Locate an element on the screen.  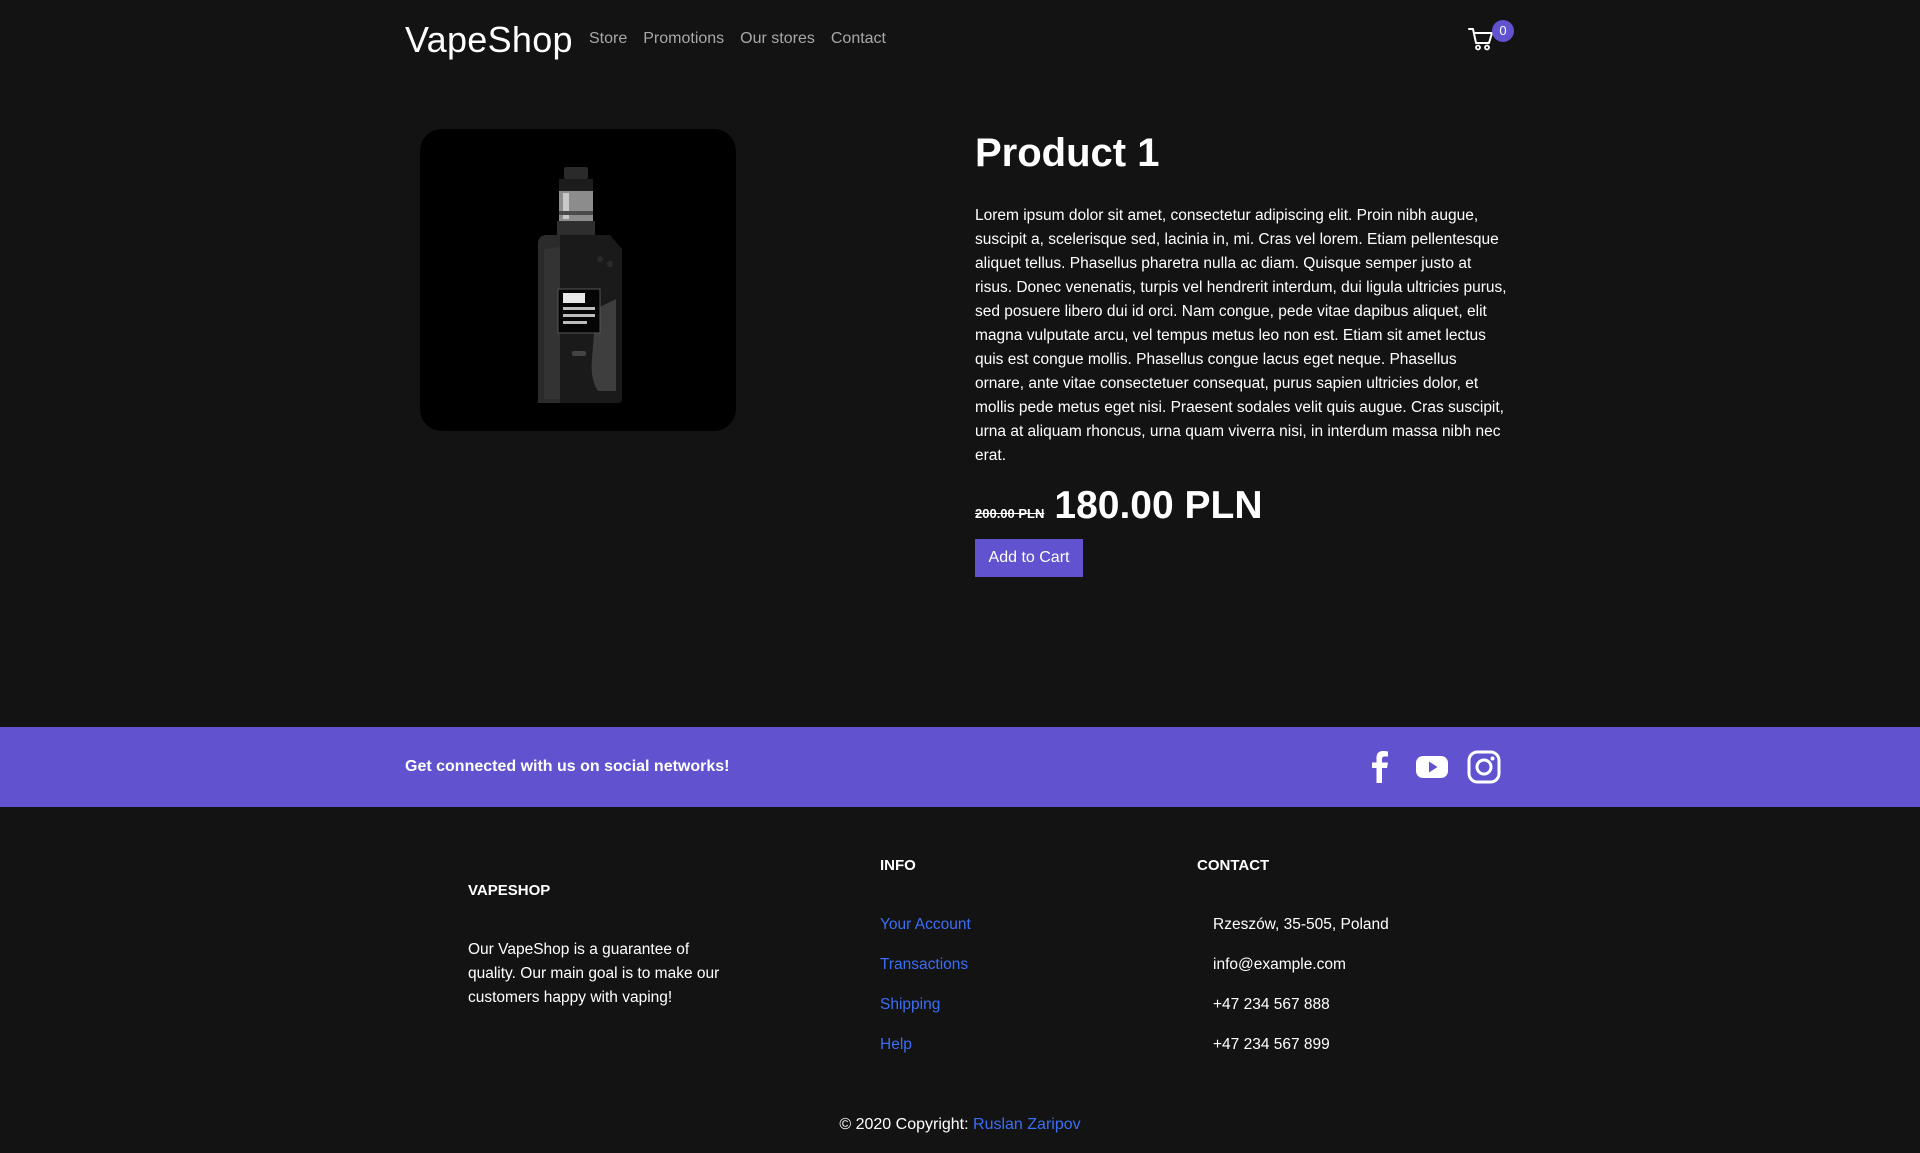
contact-phone-2: +47 234 567 899 is located at coordinates (1271, 1044).